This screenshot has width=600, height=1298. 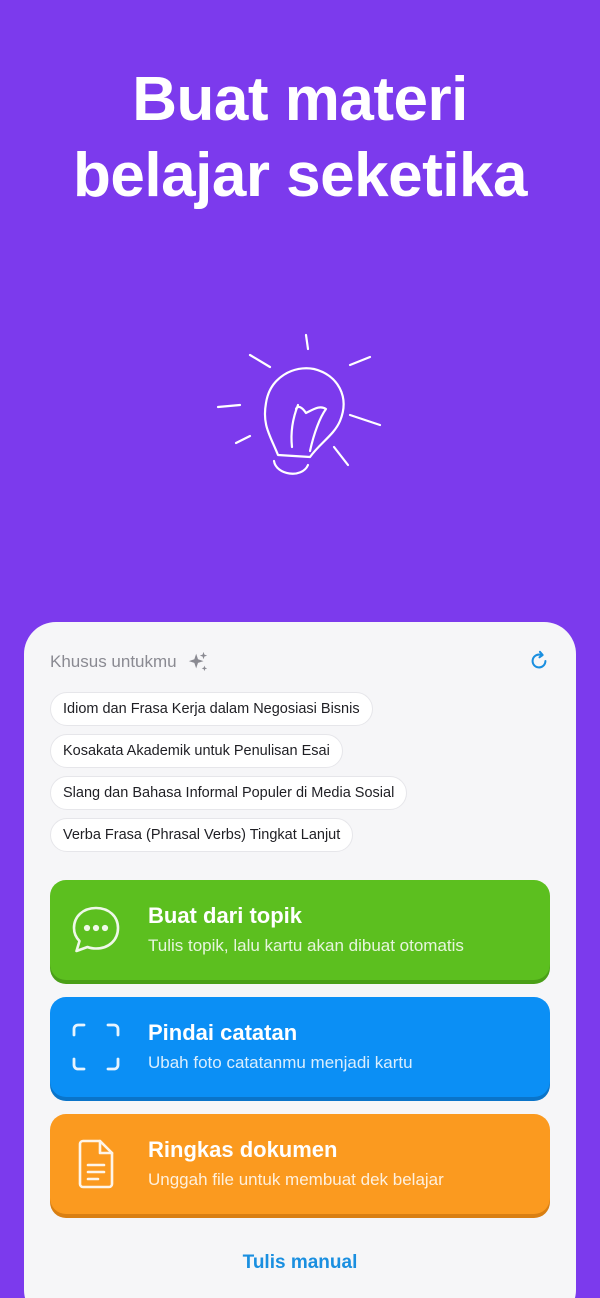 What do you see at coordinates (196, 751) in the screenshot?
I see `suggestion-chip: Kosakata Akademik untuk Penulisan Esai` at bounding box center [196, 751].